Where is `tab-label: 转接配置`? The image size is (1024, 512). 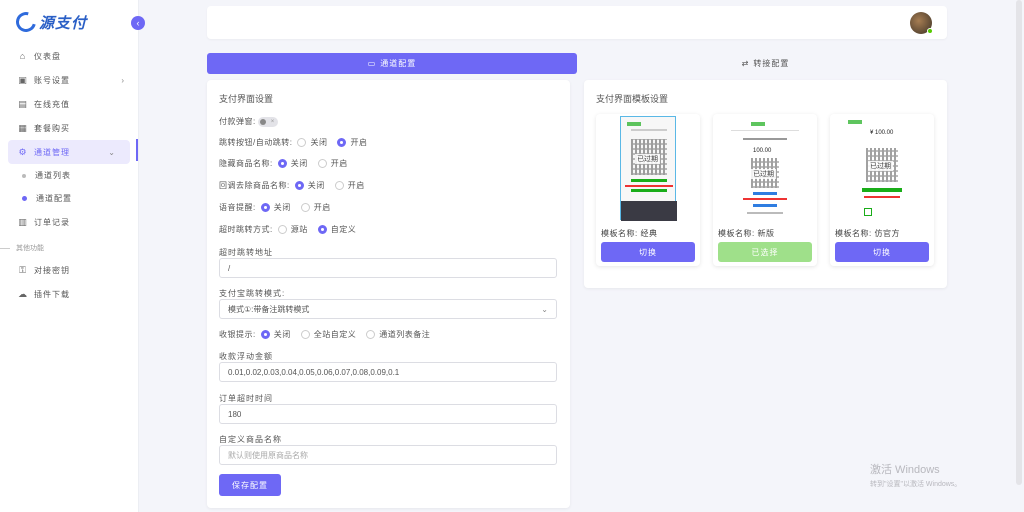 tab-label: 转接配置 is located at coordinates (771, 63).